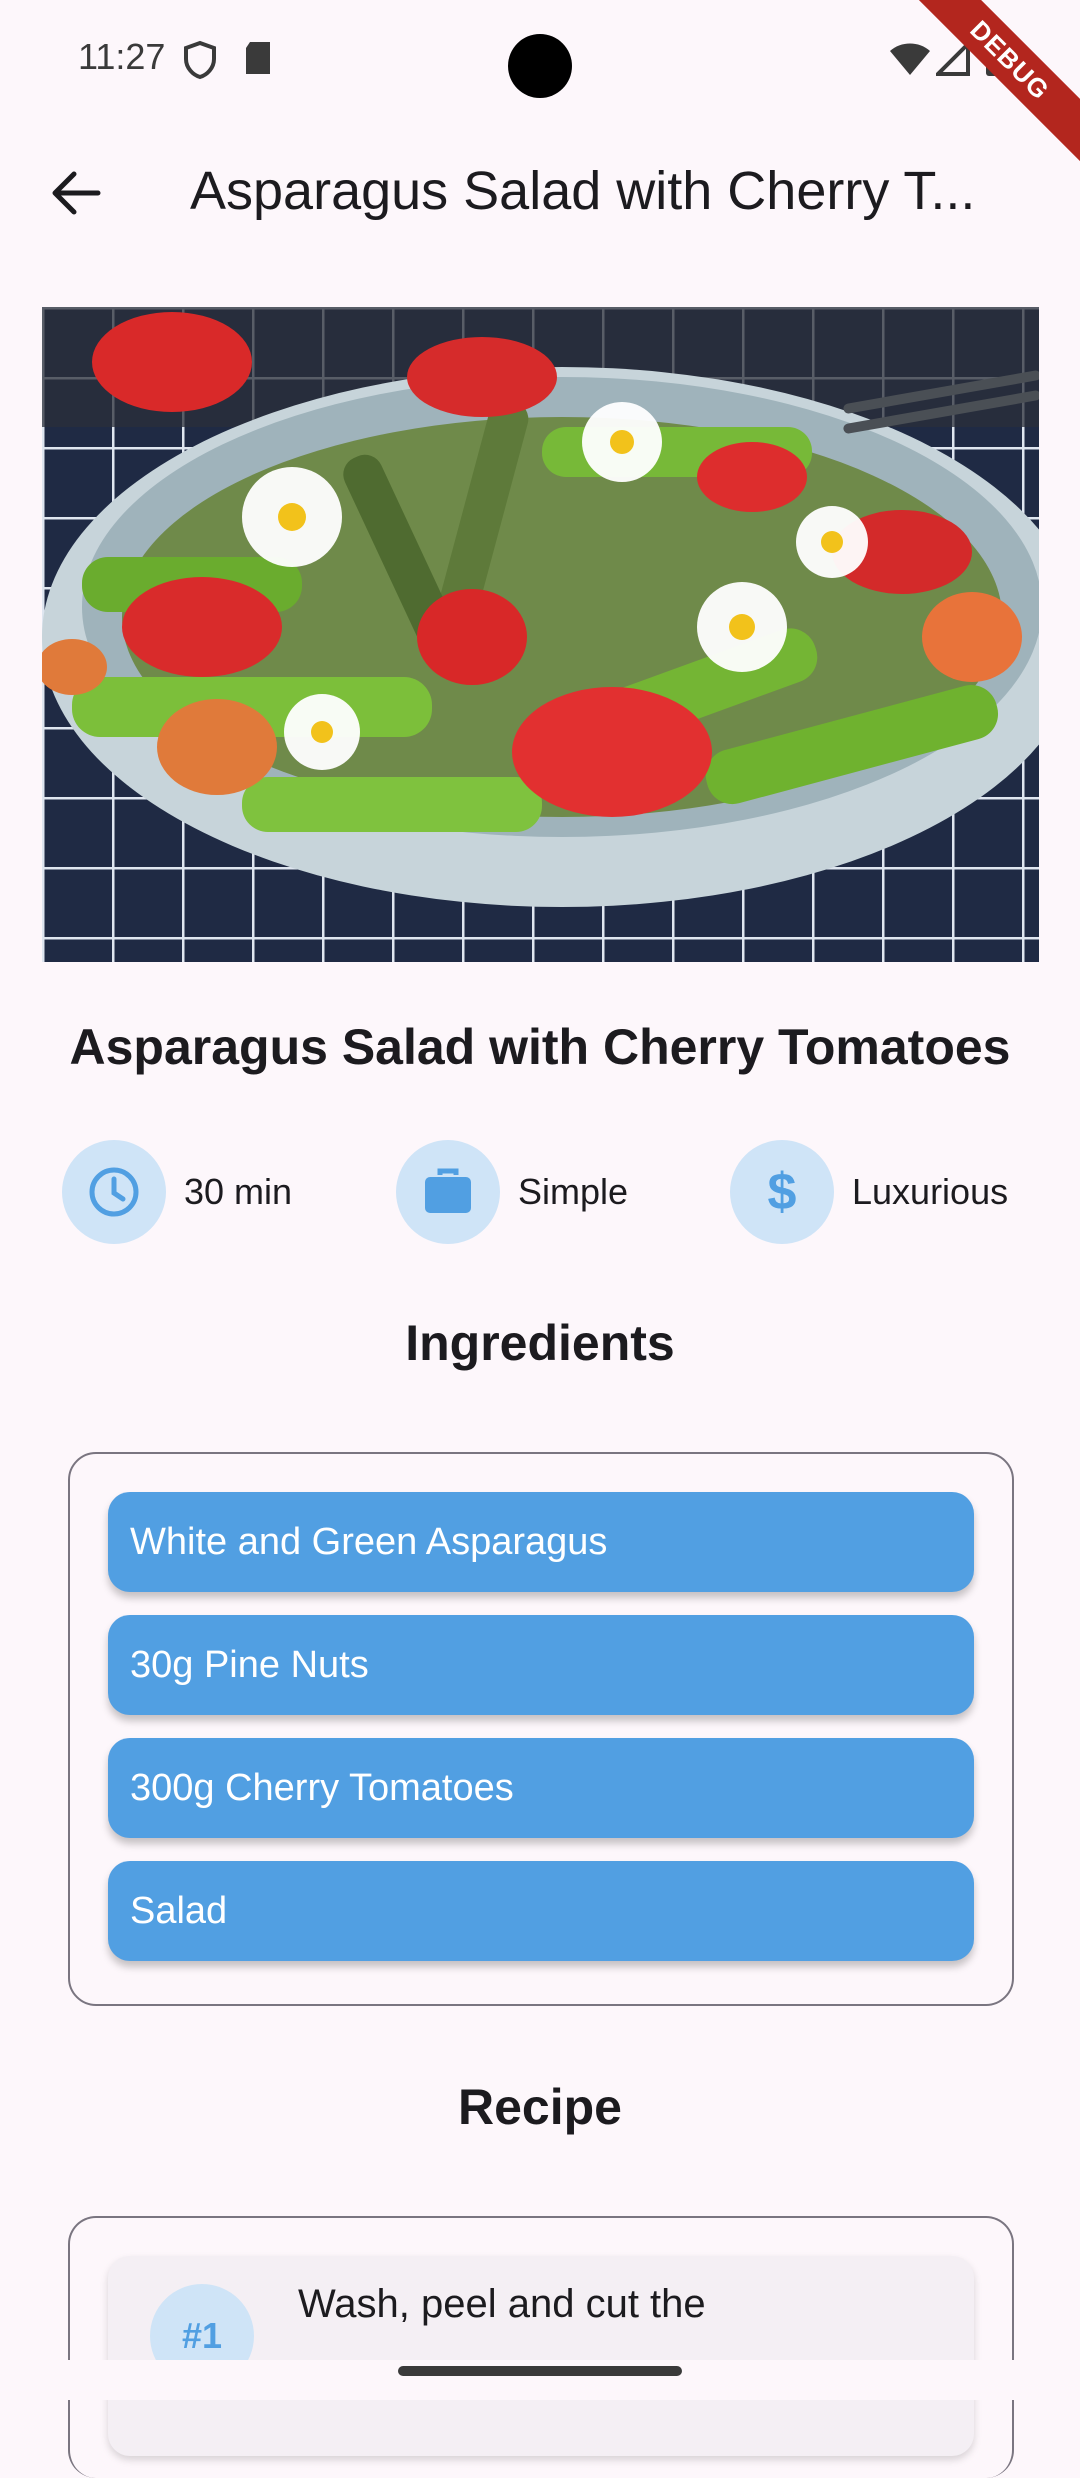 The height and width of the screenshot is (2478, 1080). Describe the element at coordinates (540, 2107) in the screenshot. I see `recipe-heading: Recipe` at that location.